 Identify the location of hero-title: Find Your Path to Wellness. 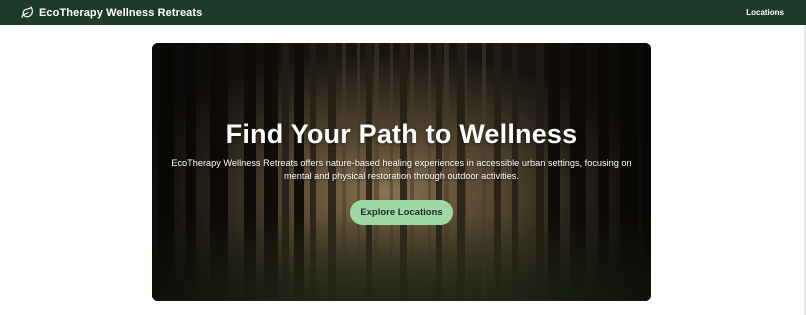
(401, 134).